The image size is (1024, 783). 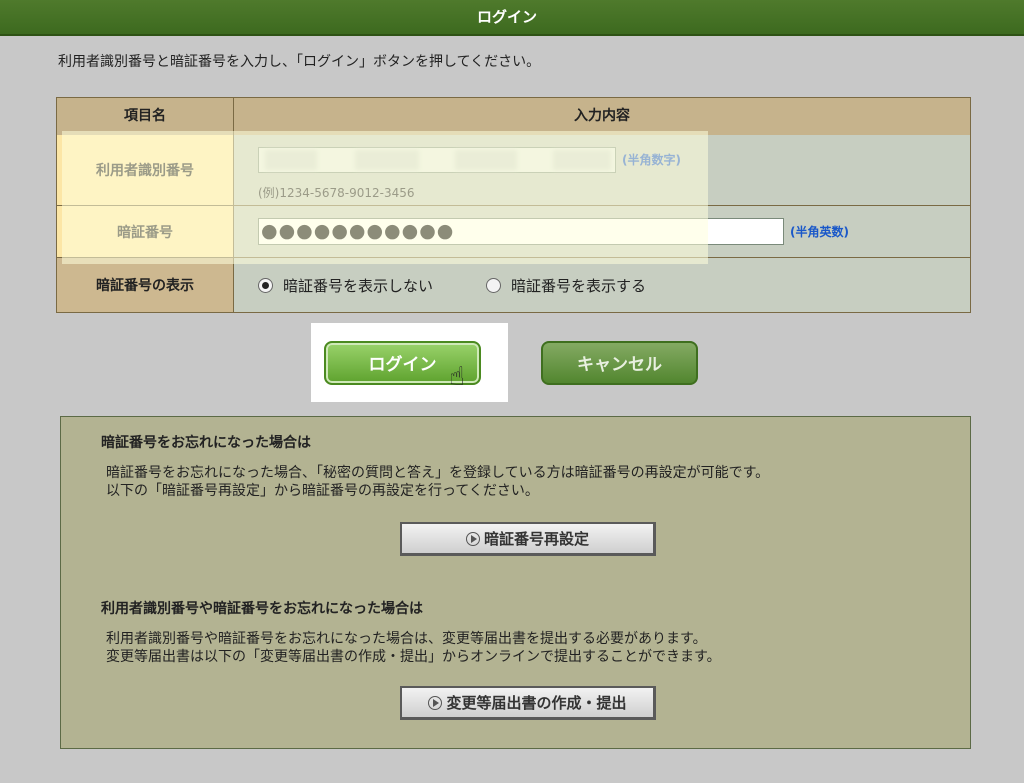 What do you see at coordinates (579, 286) in the screenshot?
I see `radio-show-label: 暗証番号を表示する` at bounding box center [579, 286].